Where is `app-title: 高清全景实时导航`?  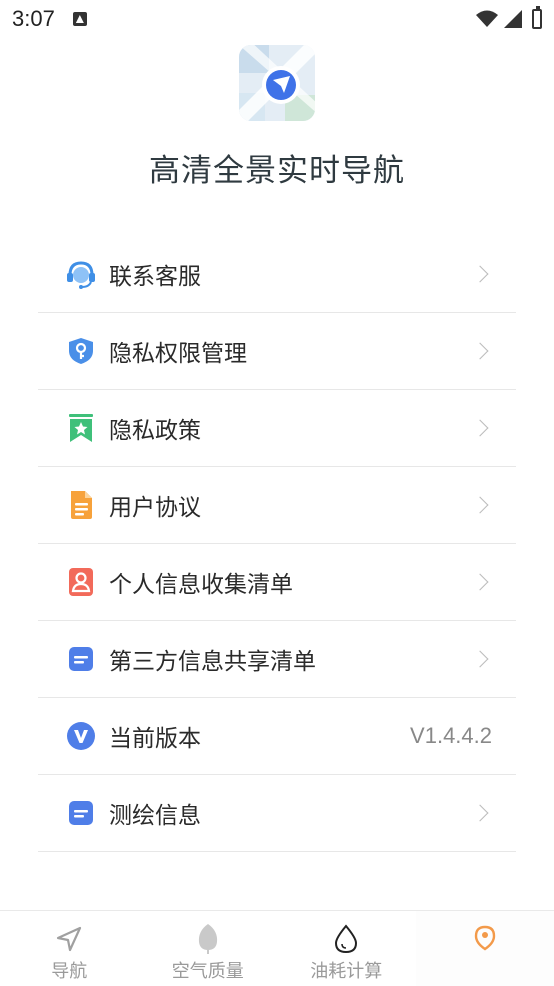 app-title: 高清全景实时导航 is located at coordinates (277, 171).